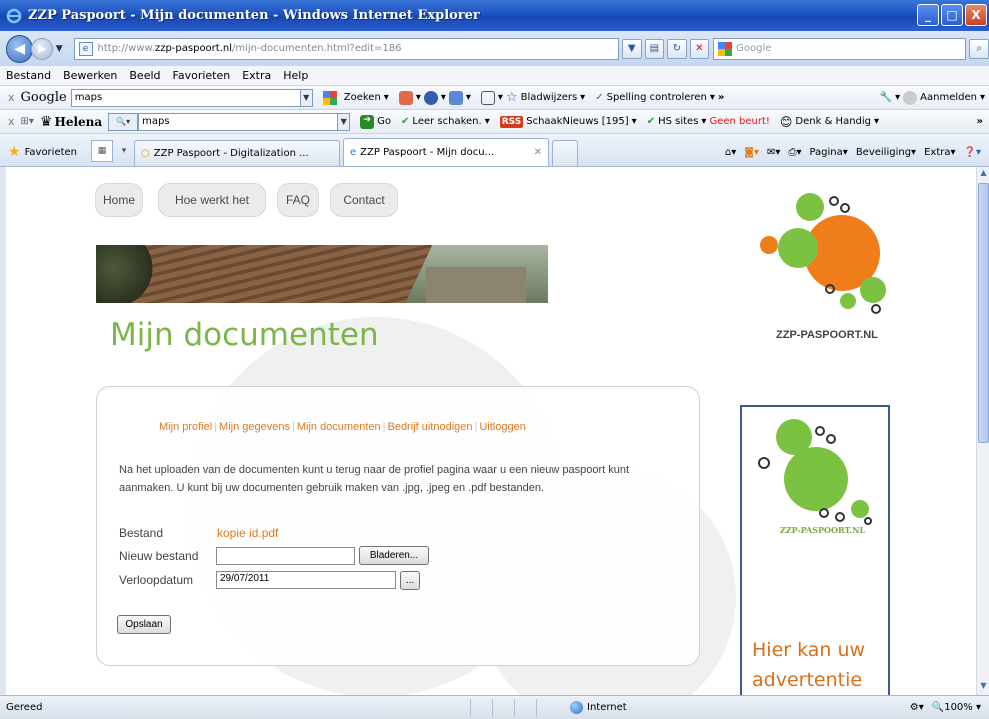 This screenshot has height=719, width=989. Describe the element at coordinates (298, 200) in the screenshot. I see `nav-faq: FAQ` at that location.